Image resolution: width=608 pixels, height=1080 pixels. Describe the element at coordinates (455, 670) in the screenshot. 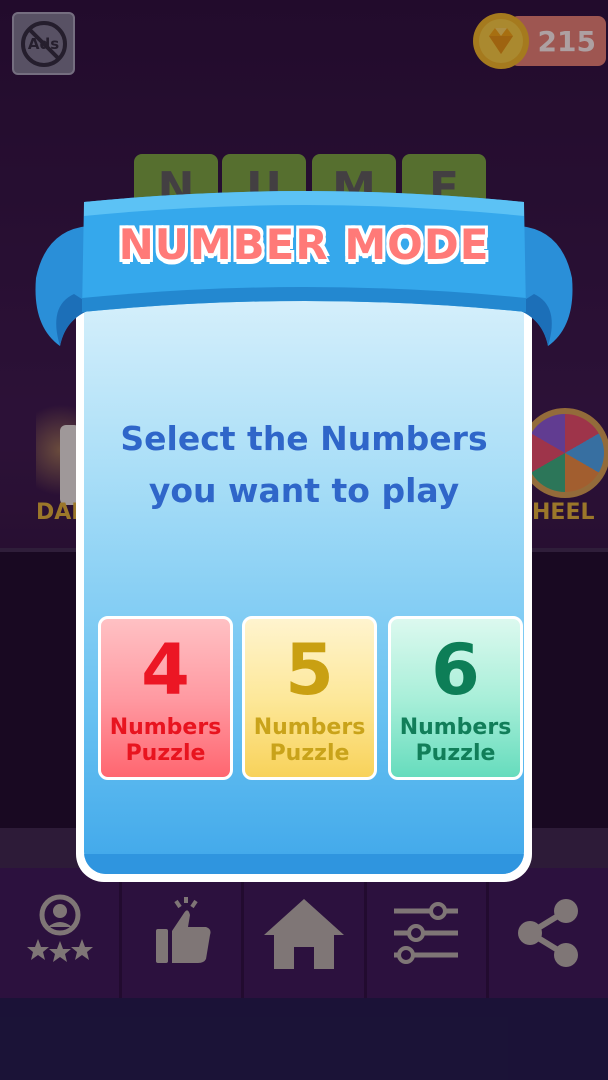

I see `option-number: 6` at that location.